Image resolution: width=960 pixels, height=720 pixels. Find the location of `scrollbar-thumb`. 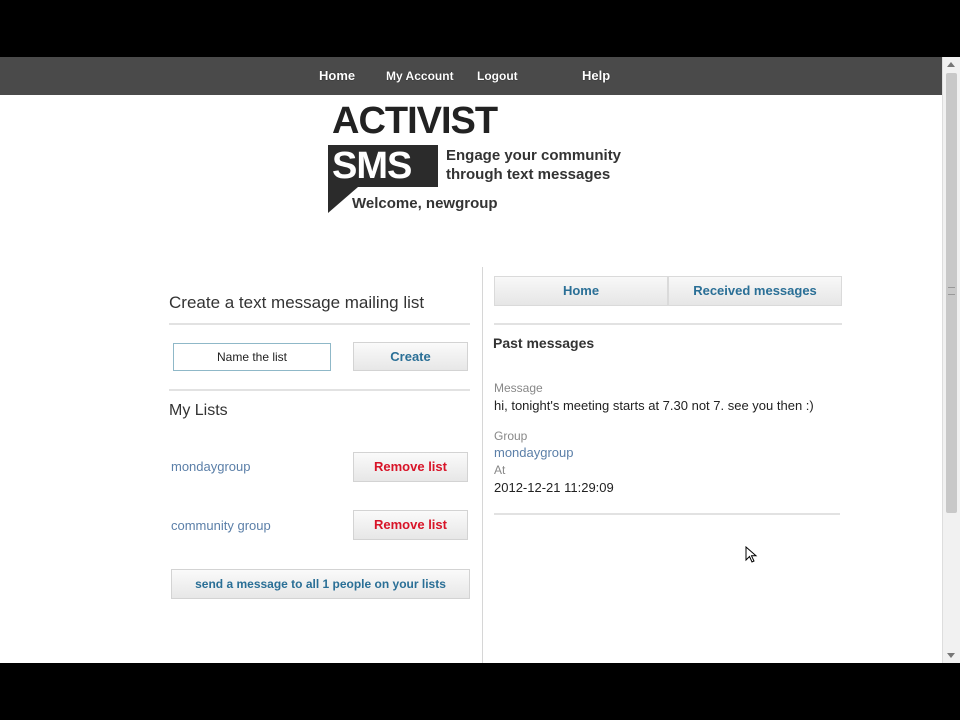

scrollbar-thumb is located at coordinates (951, 293).